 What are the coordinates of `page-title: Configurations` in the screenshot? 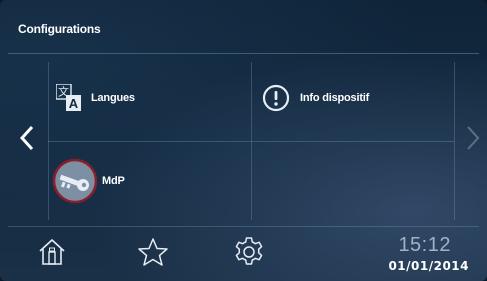 It's located at (59, 29).